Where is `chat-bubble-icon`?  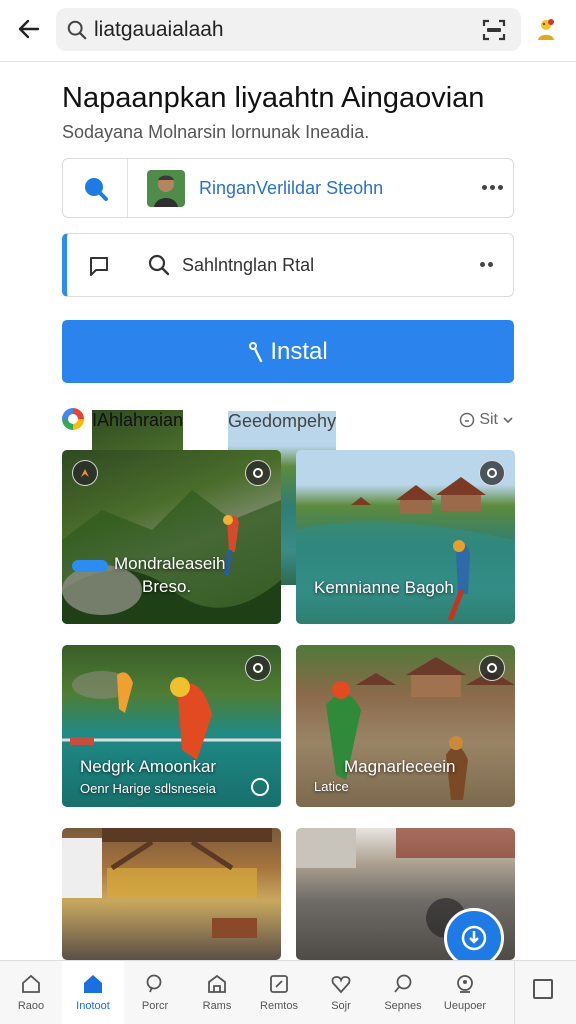 chat-bubble-icon is located at coordinates (99, 266).